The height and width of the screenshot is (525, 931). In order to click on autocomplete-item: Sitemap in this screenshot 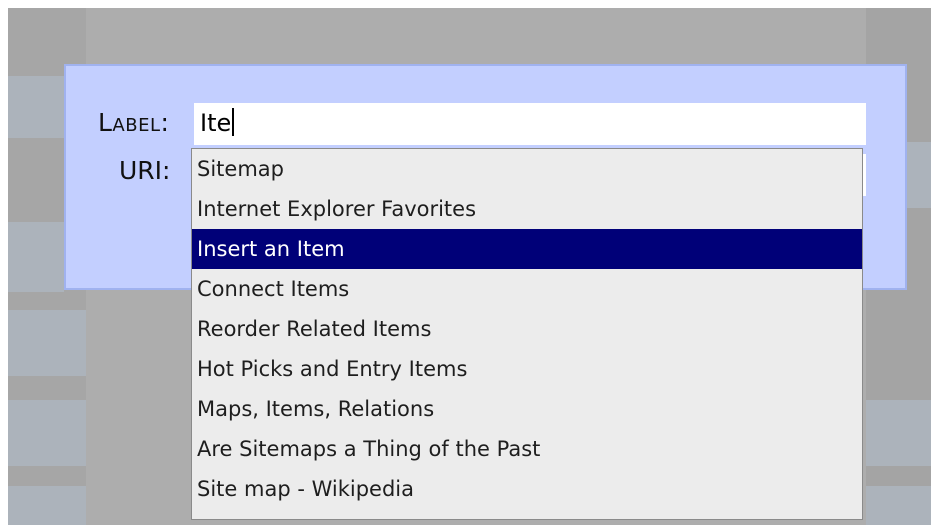, I will do `click(527, 169)`.